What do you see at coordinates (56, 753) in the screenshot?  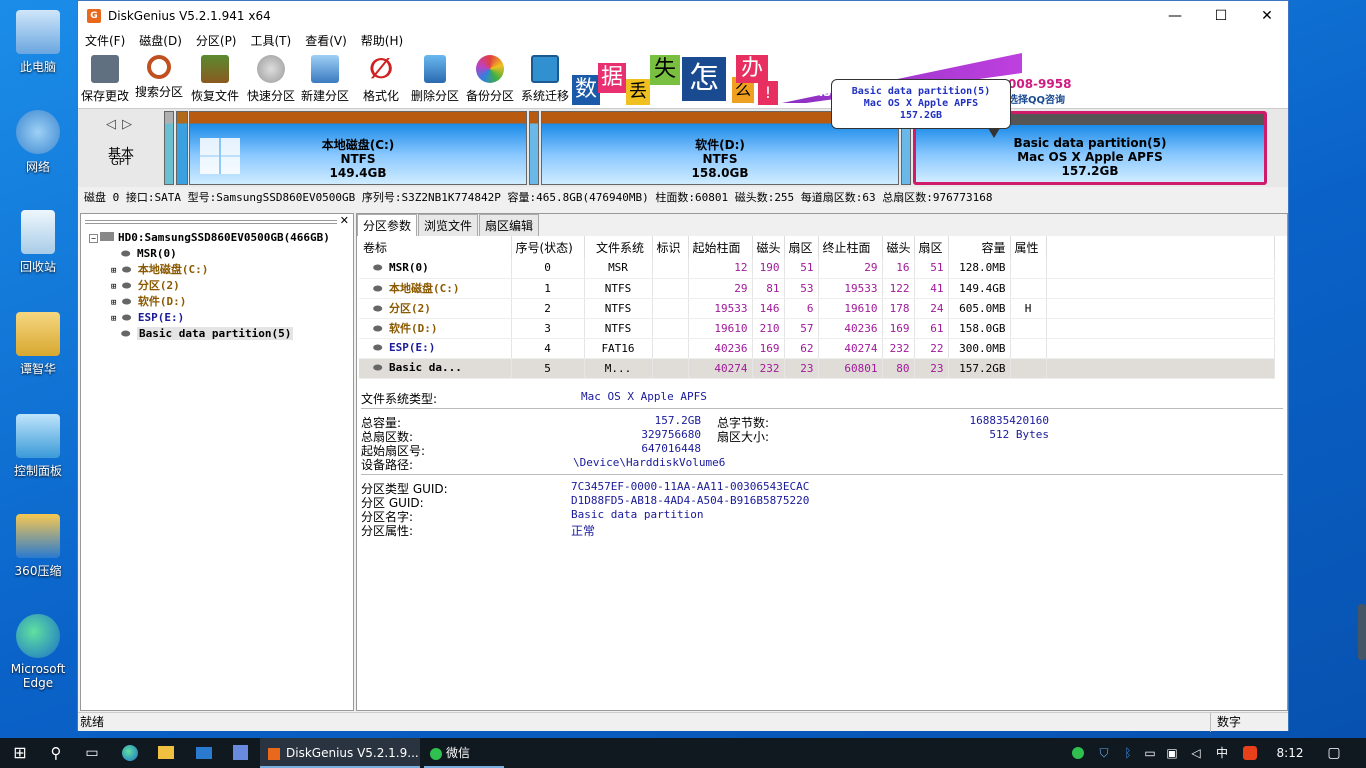 I see `search-button: ⚲` at bounding box center [56, 753].